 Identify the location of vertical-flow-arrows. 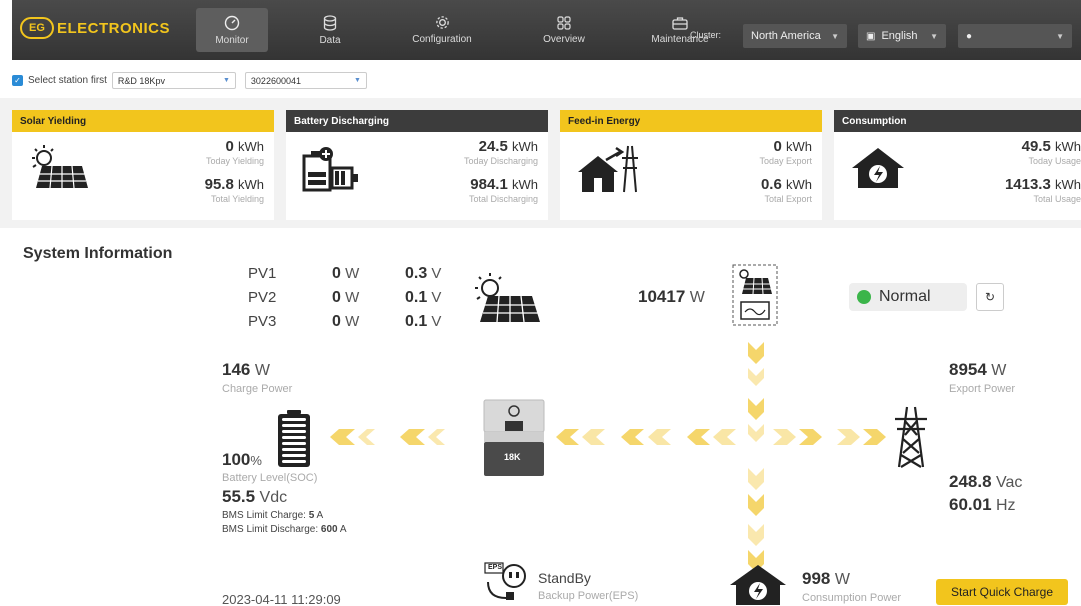
(756, 457).